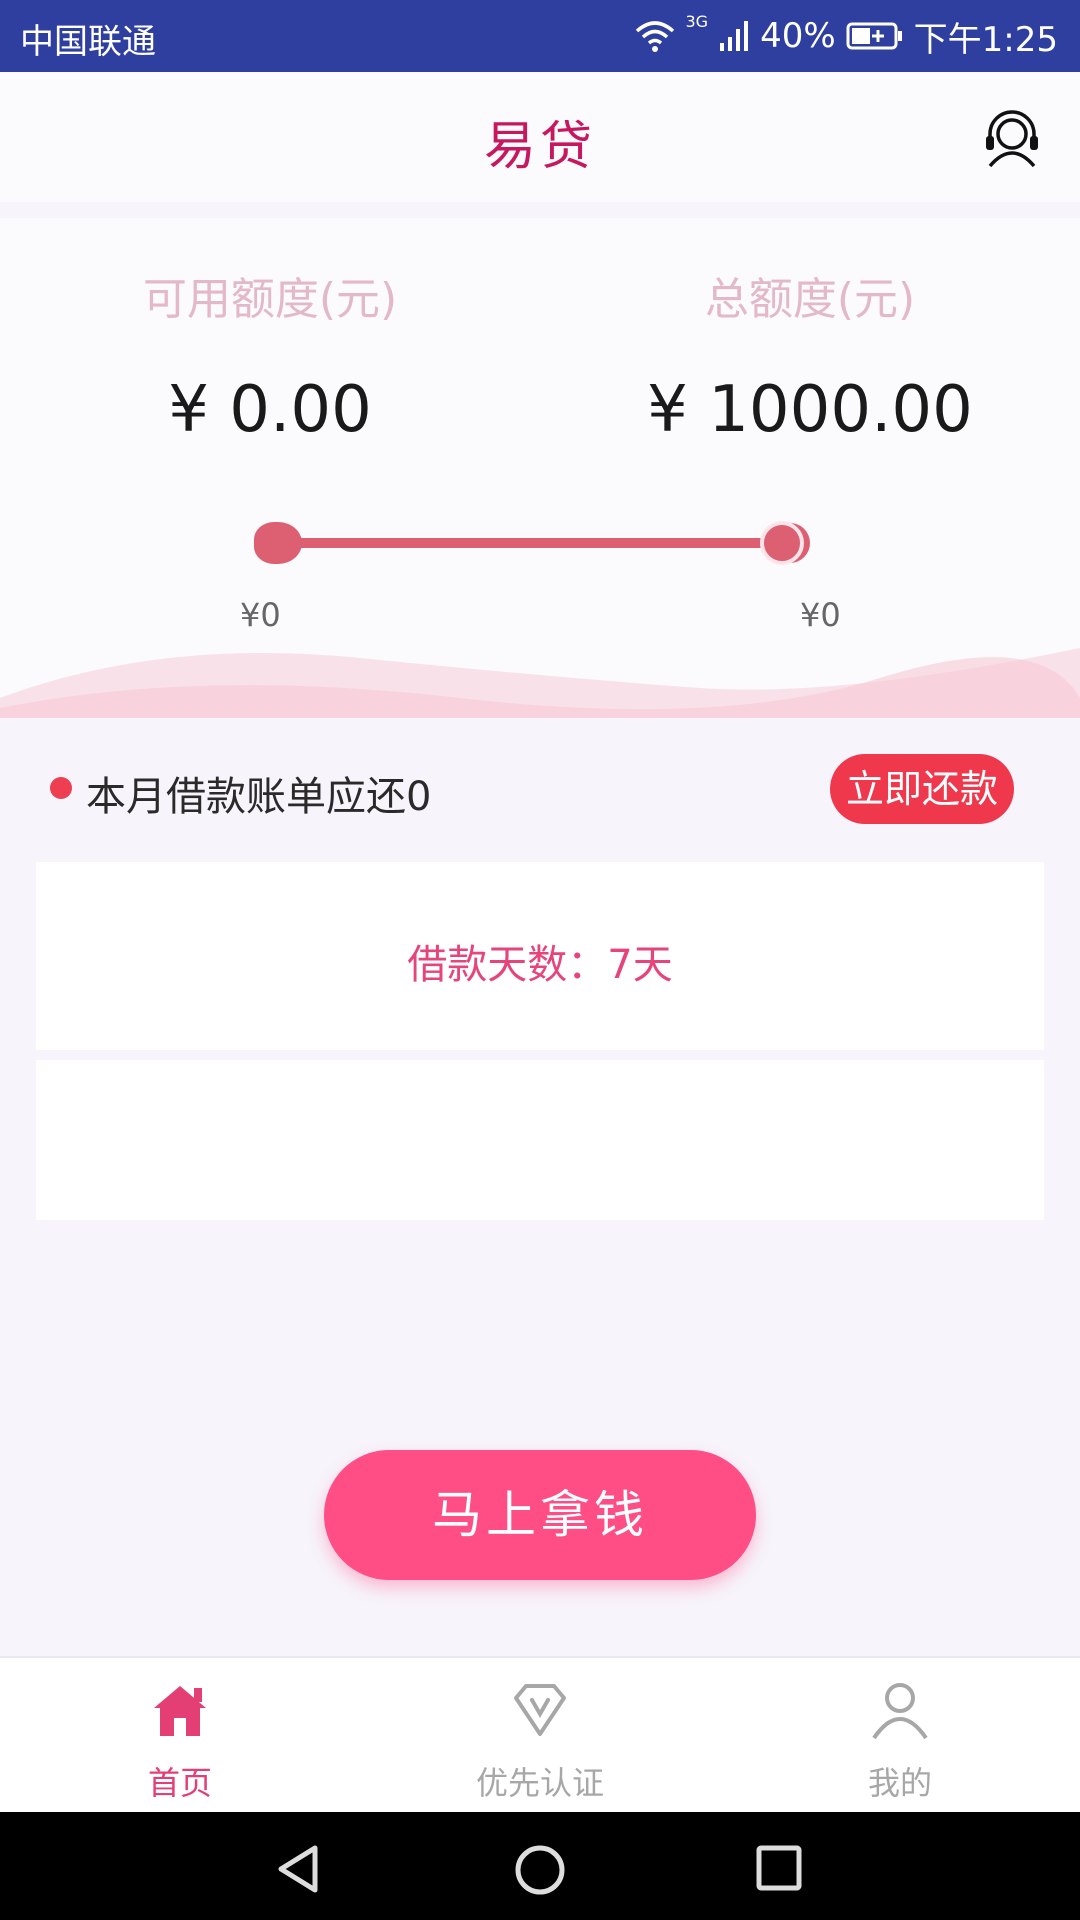 Image resolution: width=1080 pixels, height=1920 pixels. What do you see at coordinates (88, 42) in the screenshot?
I see `carrier-name: 中国联通` at bounding box center [88, 42].